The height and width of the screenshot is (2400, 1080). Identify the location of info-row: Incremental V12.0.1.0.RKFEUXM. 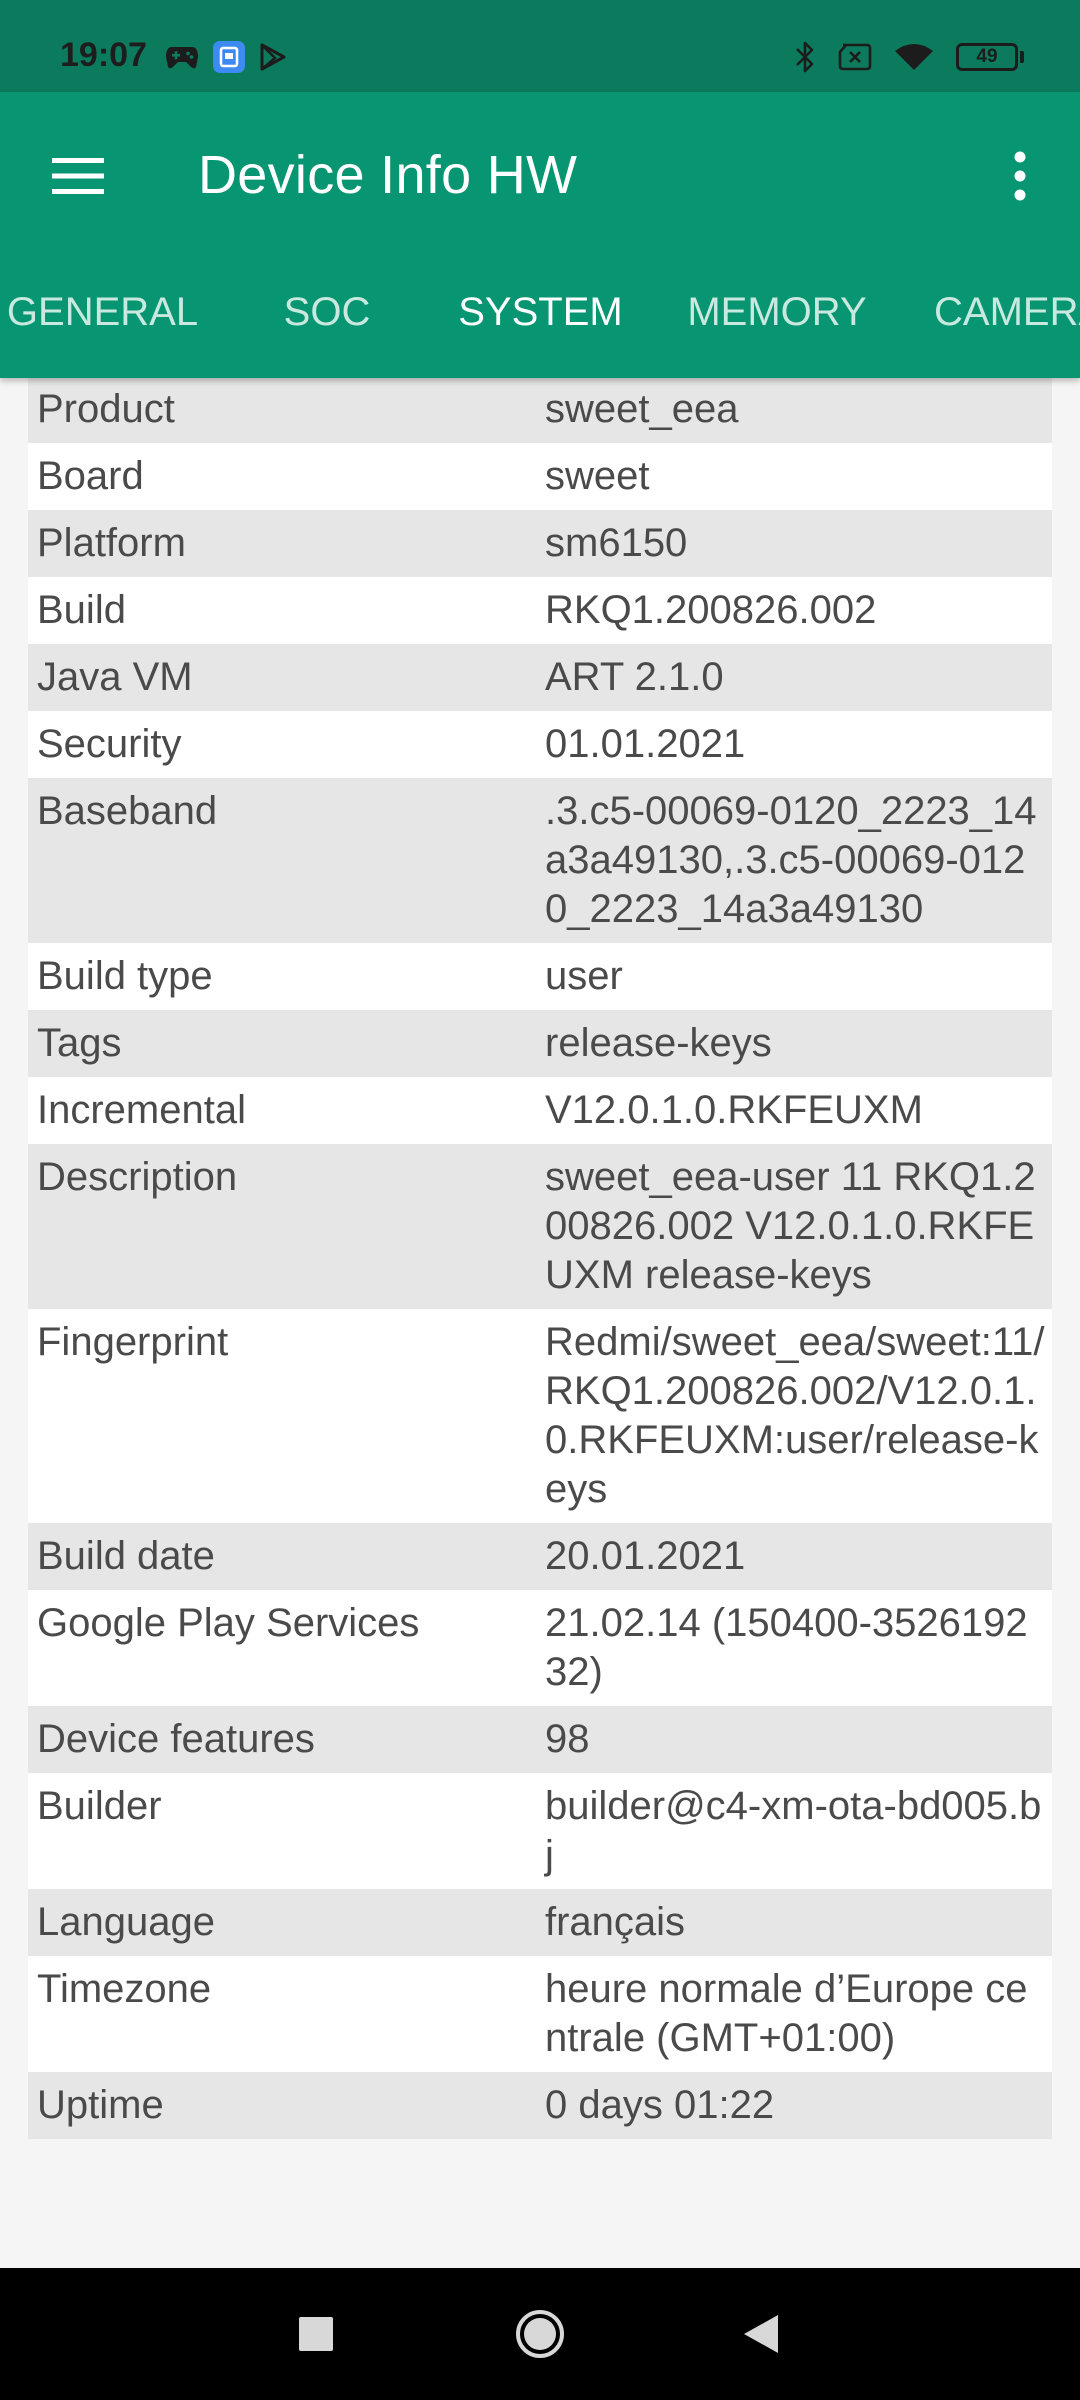
(540, 1110).